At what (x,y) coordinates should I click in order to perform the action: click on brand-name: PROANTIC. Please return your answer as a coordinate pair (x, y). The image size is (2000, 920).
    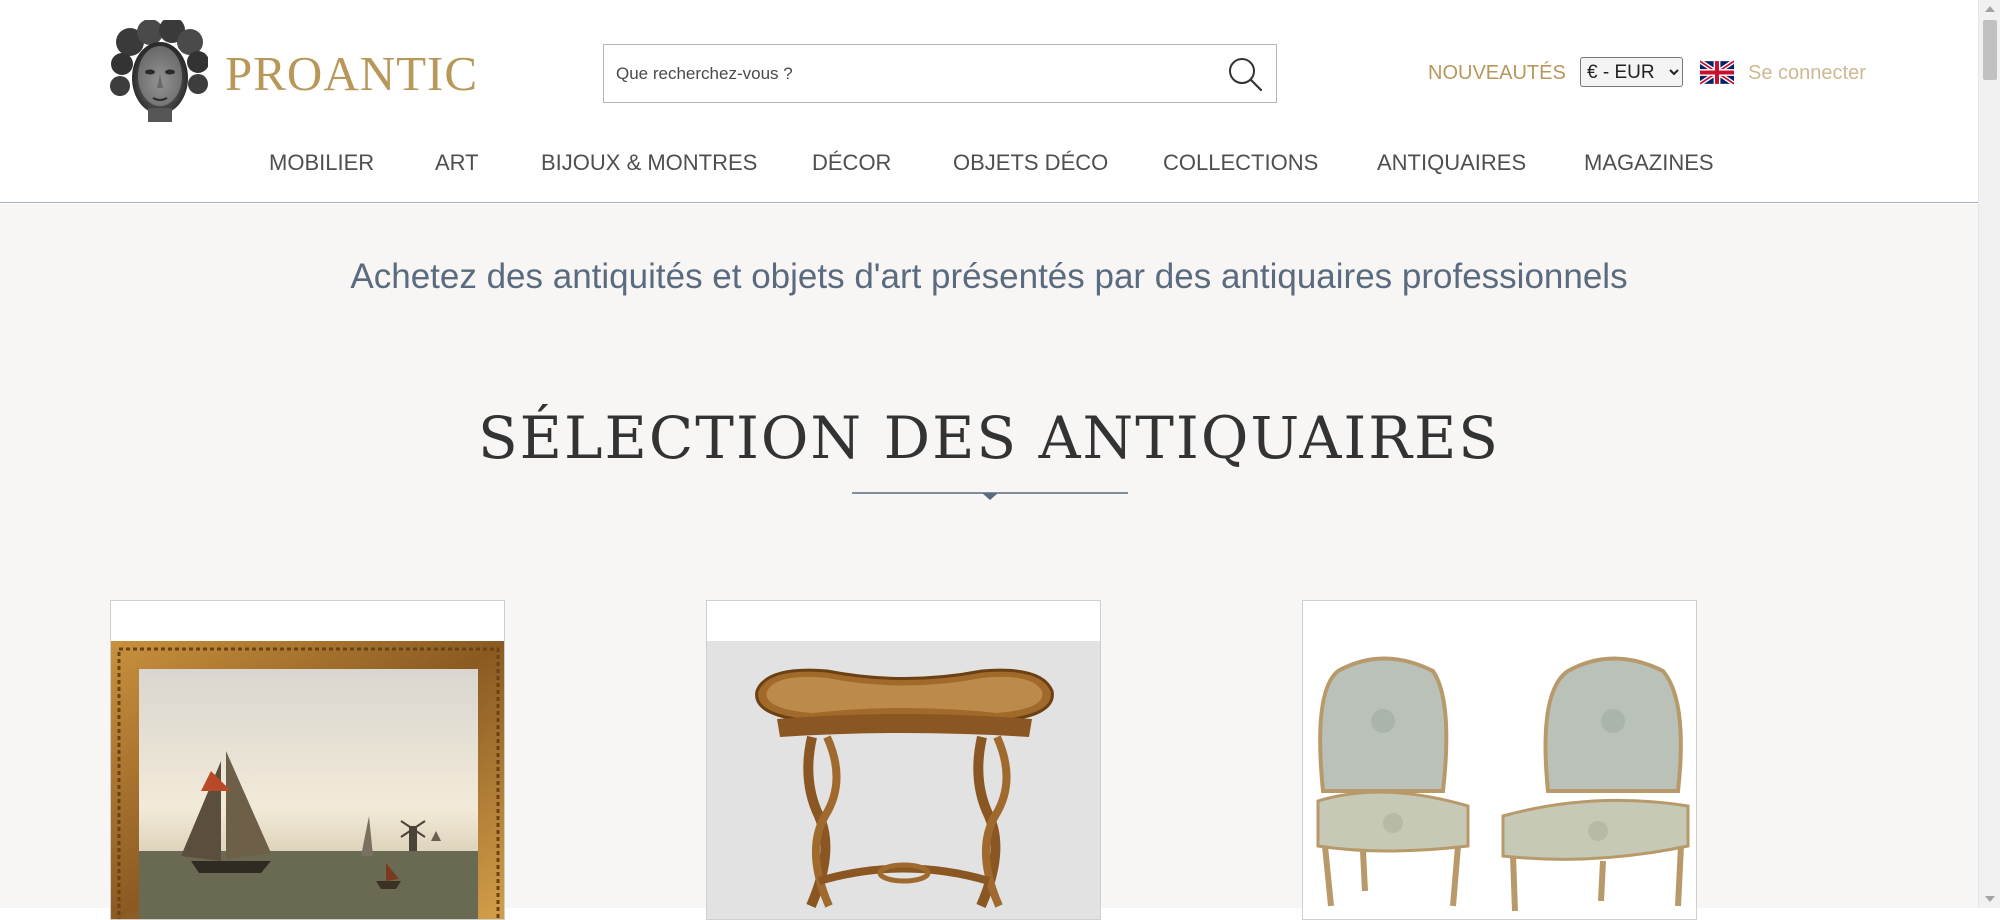
    Looking at the image, I should click on (352, 73).